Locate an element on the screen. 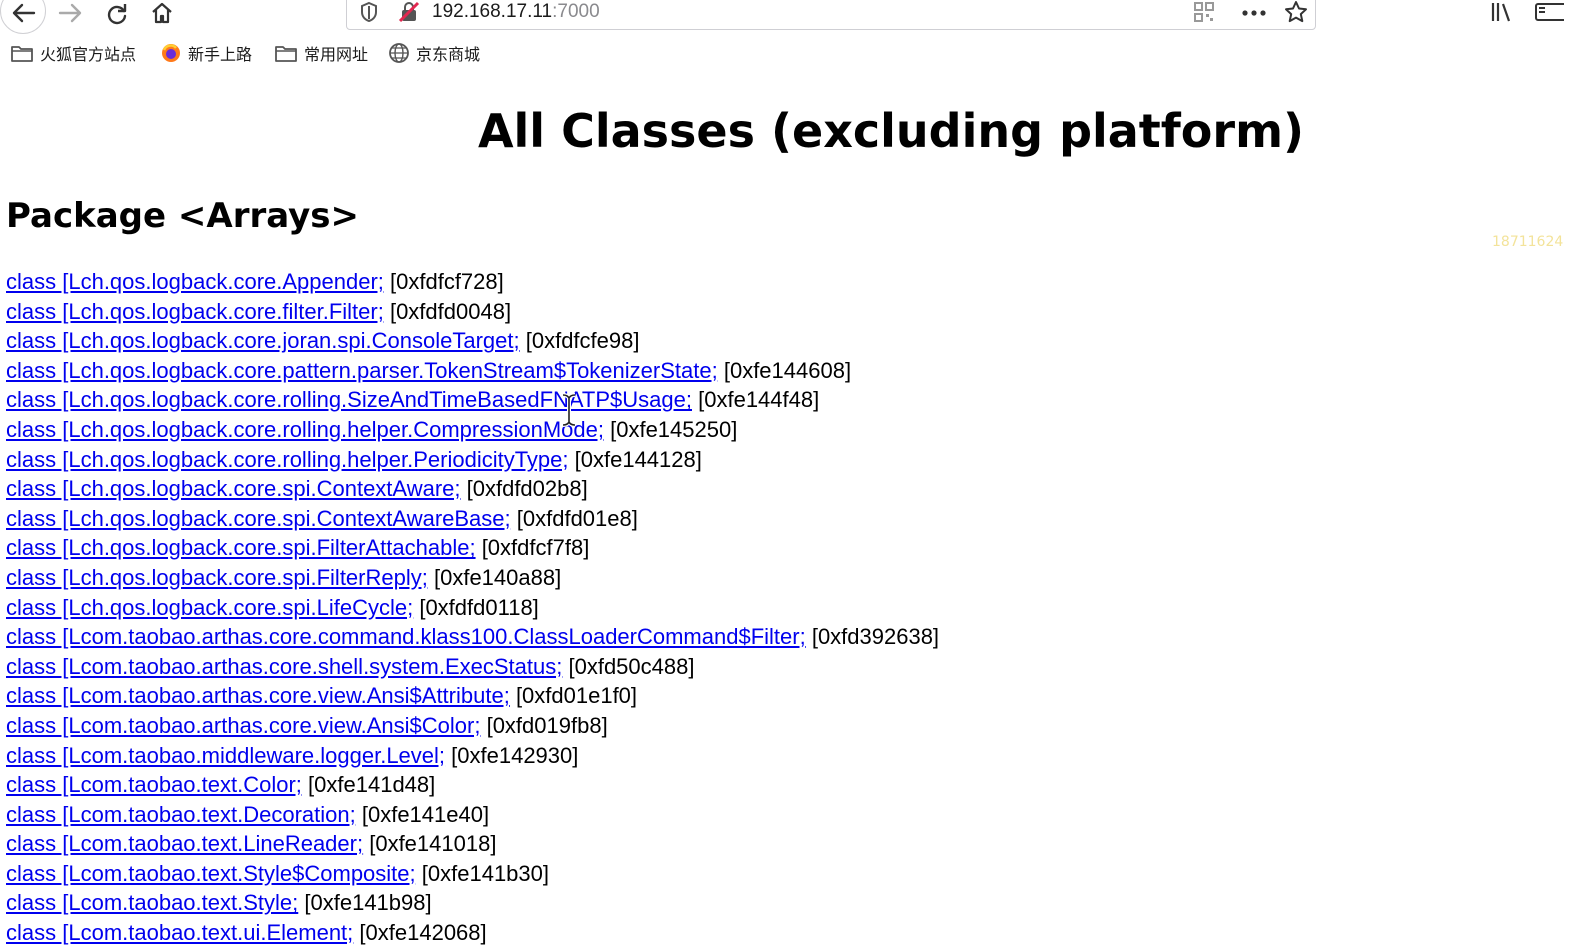  class-address: [0xfe141b30] is located at coordinates (485, 873).